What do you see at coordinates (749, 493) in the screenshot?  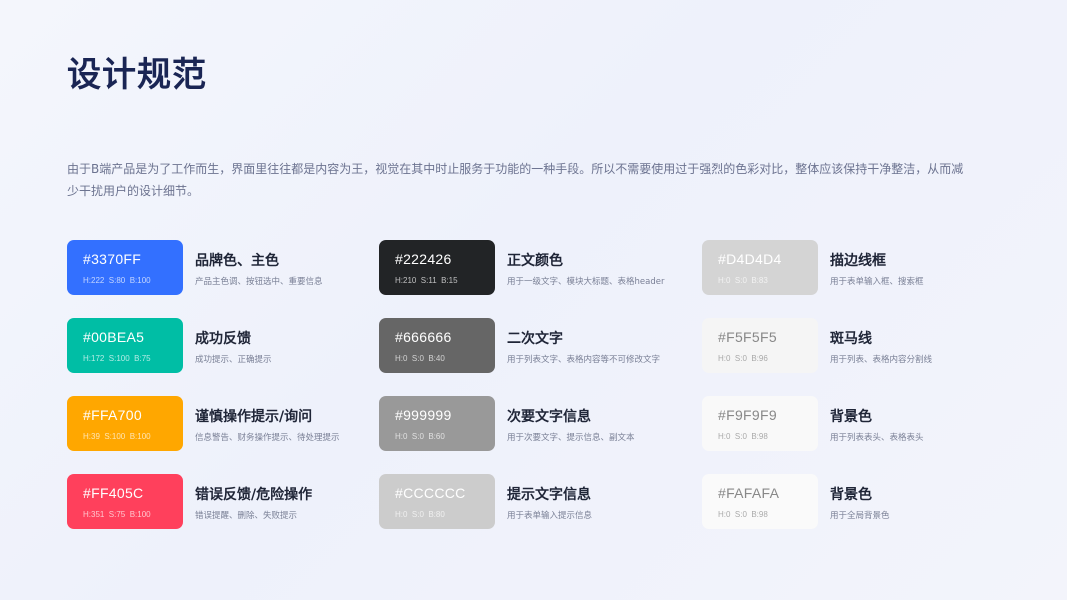 I see `swatch-hex-code: #FAFAFA` at bounding box center [749, 493].